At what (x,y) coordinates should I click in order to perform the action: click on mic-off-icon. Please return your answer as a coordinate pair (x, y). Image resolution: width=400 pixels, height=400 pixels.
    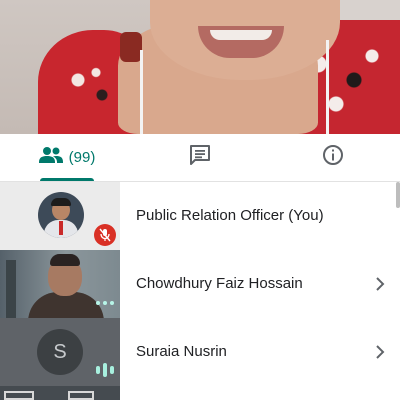
    Looking at the image, I should click on (105, 235).